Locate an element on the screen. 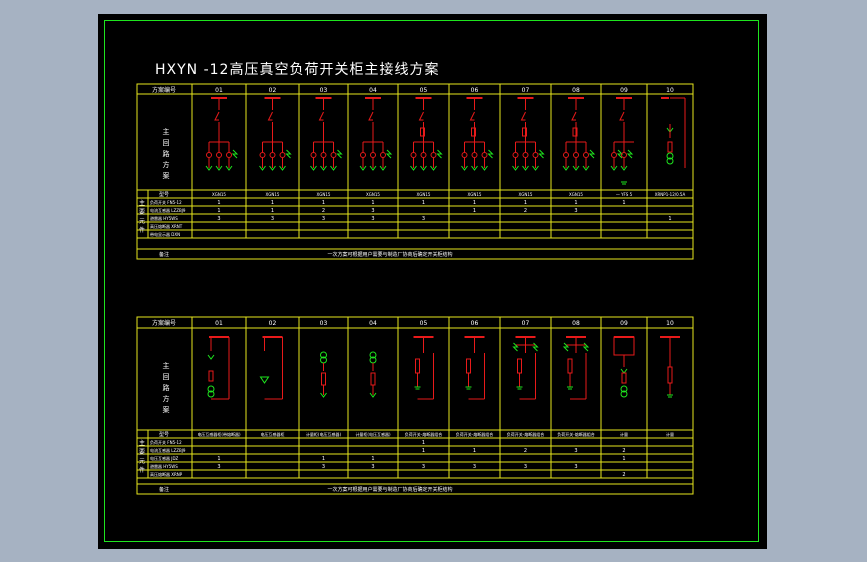 Image resolution: width=867 pixels, height=562 pixels. lower-scheme-number: 04 is located at coordinates (373, 323).